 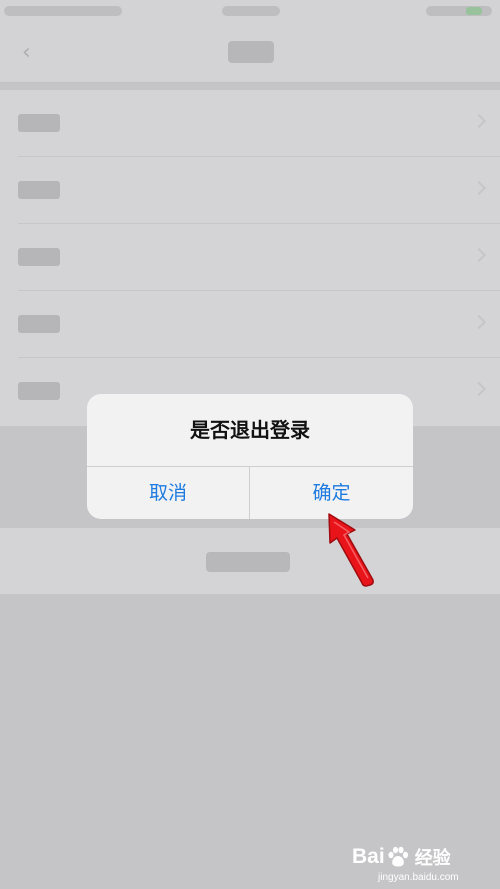 I want to click on dialog-title: 是否退出登录, so click(x=250, y=430).